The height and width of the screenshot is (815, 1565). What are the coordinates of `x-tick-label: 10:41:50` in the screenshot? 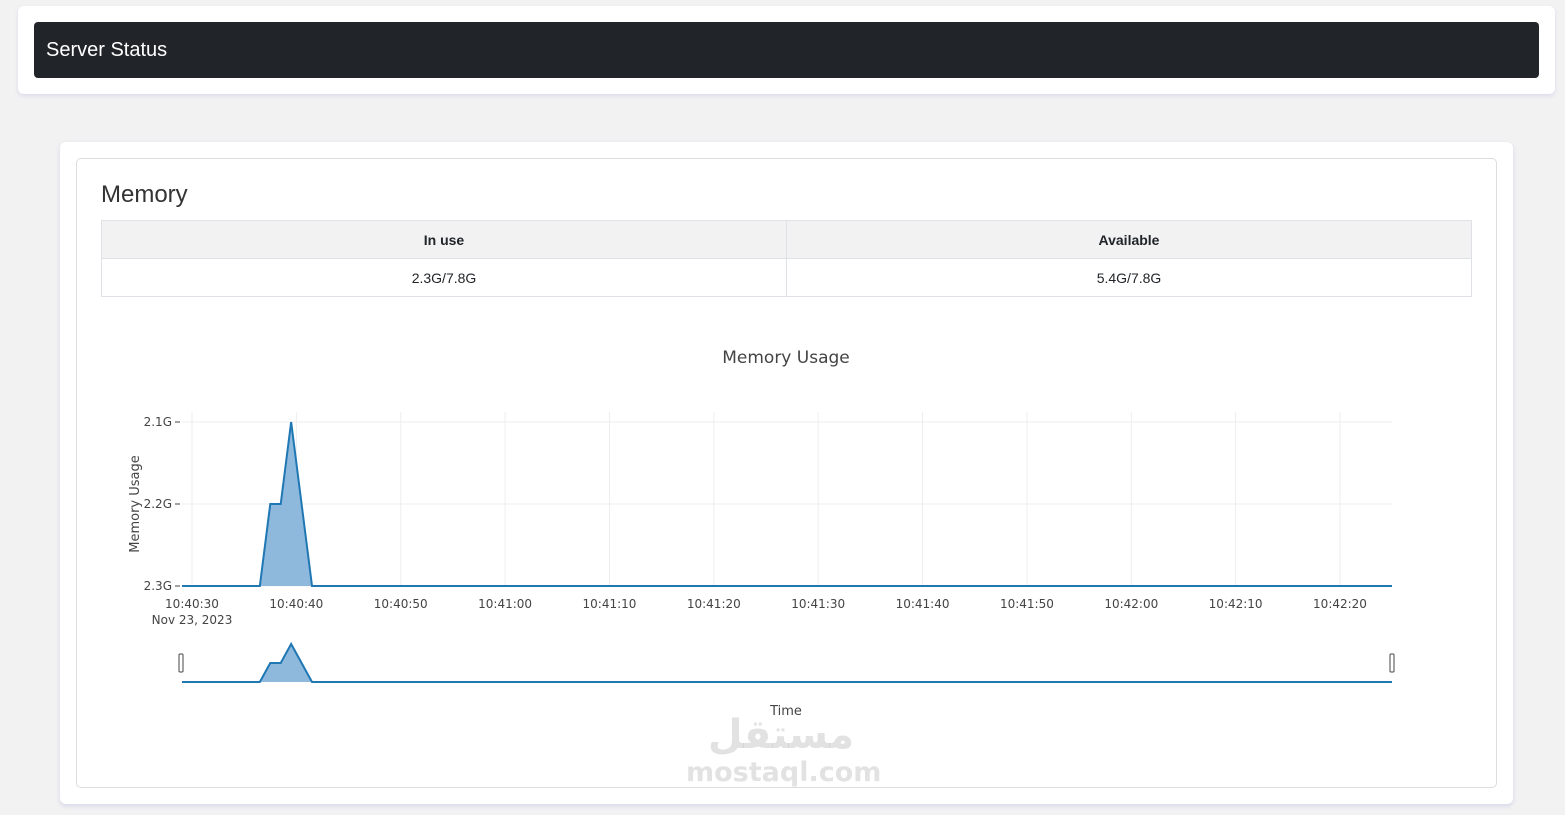 It's located at (1027, 604).